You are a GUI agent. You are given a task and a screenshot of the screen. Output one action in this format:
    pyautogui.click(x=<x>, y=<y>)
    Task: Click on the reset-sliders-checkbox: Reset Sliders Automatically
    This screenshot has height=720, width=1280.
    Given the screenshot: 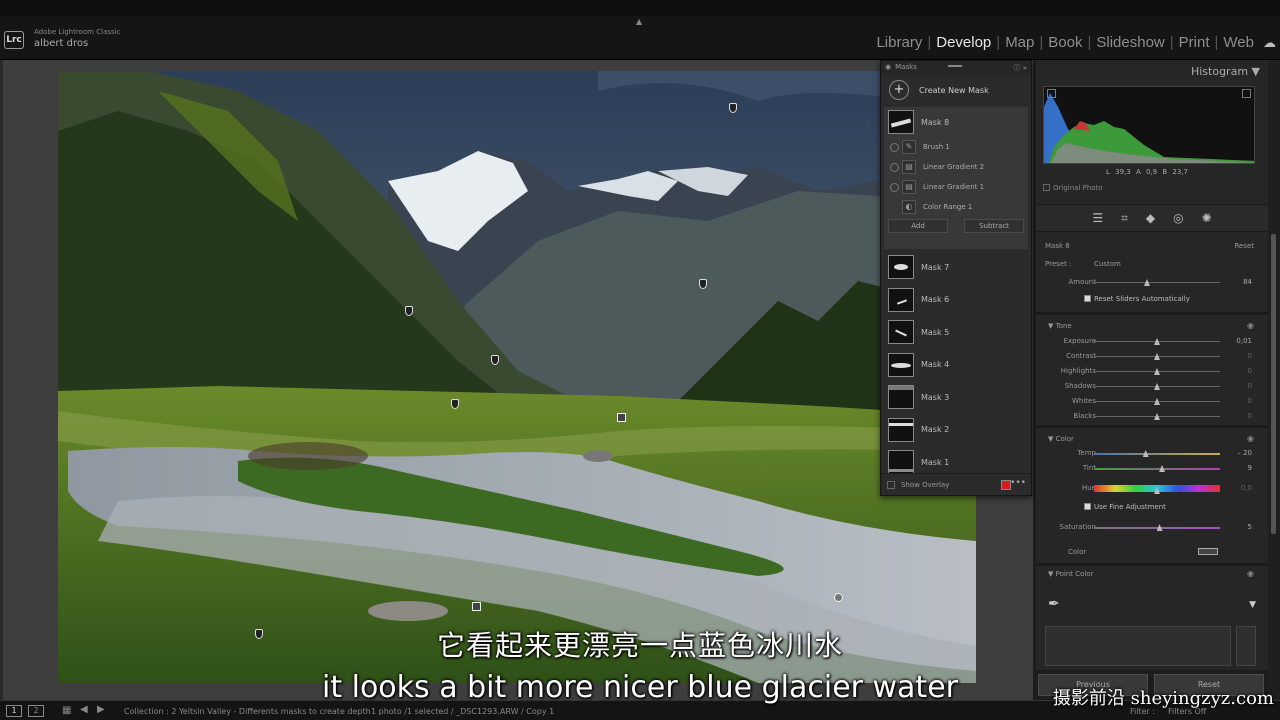 What is the action you would take?
    pyautogui.click(x=1137, y=299)
    